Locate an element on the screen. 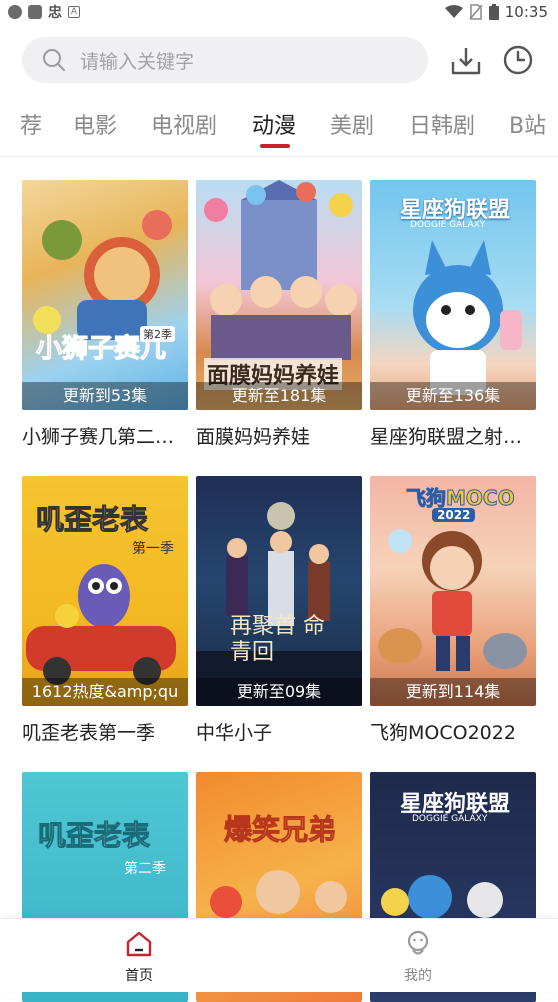 This screenshot has height=1002, width=558. category-tabs: 荐 电影 电视剧 动漫 美剧 日韩剧 B站 is located at coordinates (279, 126).